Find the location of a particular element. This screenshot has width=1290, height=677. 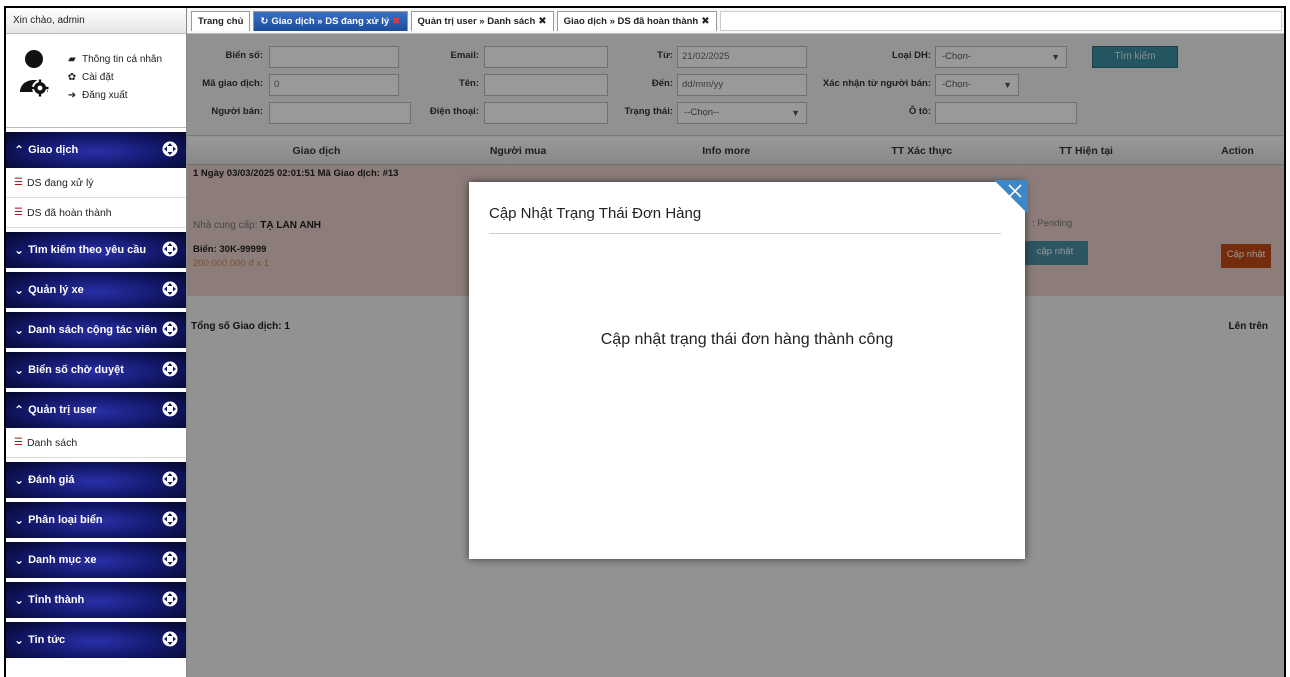

sidebar-group-quan-tri-user: ⌃ Quản trị user is located at coordinates (96, 410).